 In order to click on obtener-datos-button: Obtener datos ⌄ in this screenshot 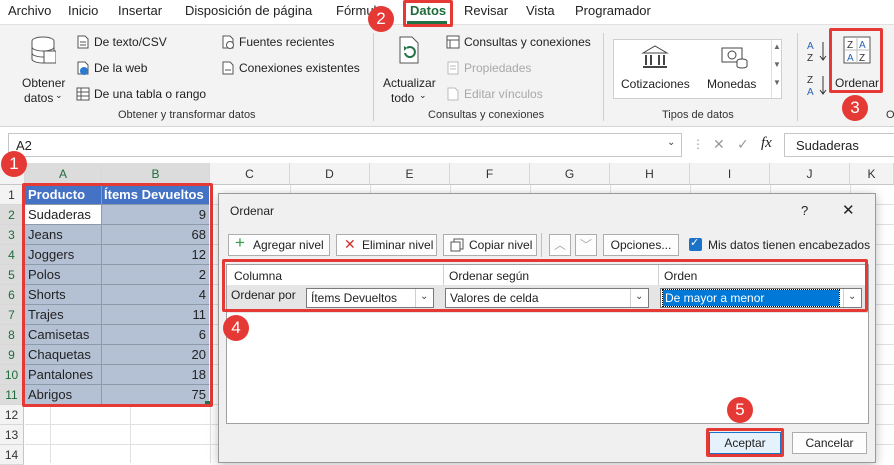, I will do `click(43, 69)`.